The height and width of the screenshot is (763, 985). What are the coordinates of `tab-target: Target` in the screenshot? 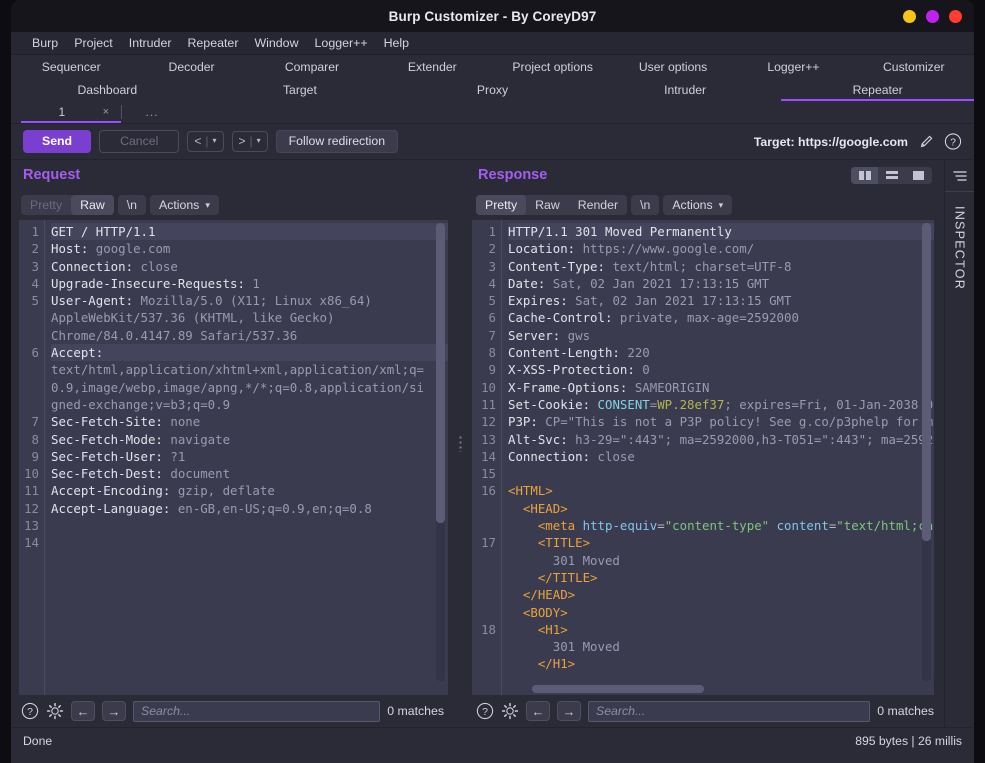 It's located at (300, 89).